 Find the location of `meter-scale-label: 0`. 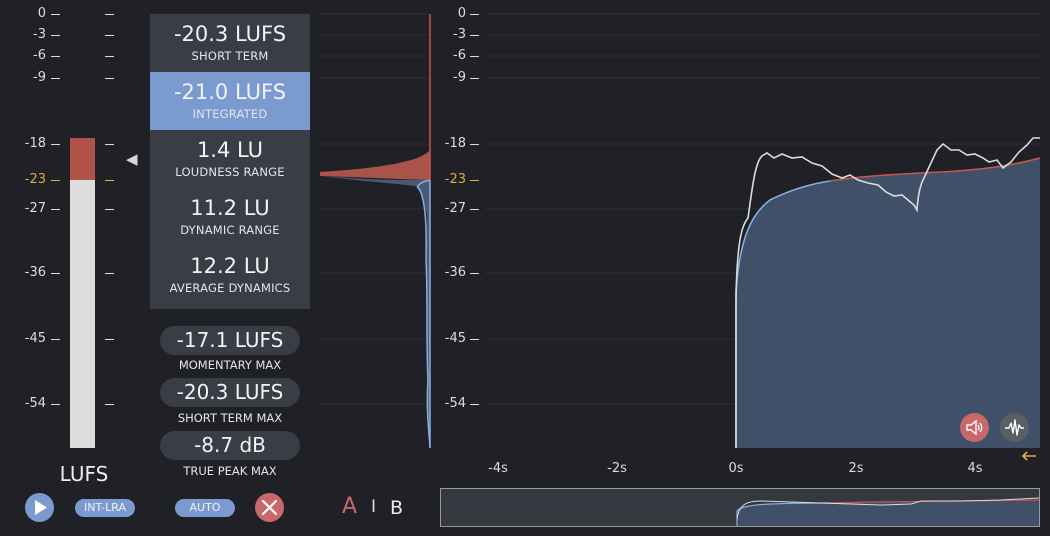

meter-scale-label: 0 is located at coordinates (41, 13).